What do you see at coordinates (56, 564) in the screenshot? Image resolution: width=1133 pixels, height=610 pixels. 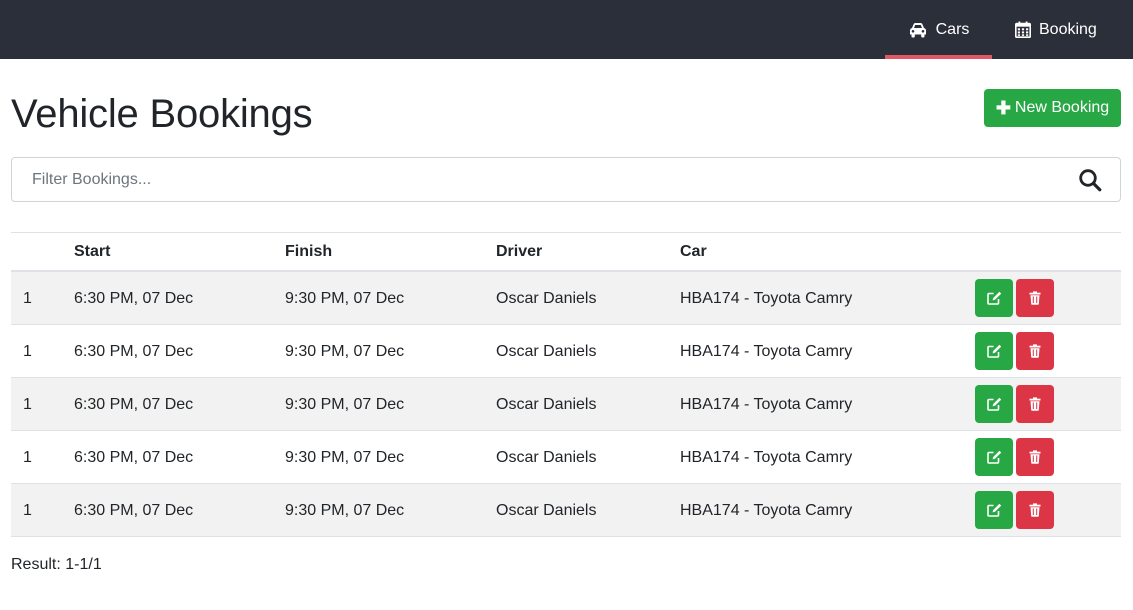 I see `result-count: Result: 1-1/1` at bounding box center [56, 564].